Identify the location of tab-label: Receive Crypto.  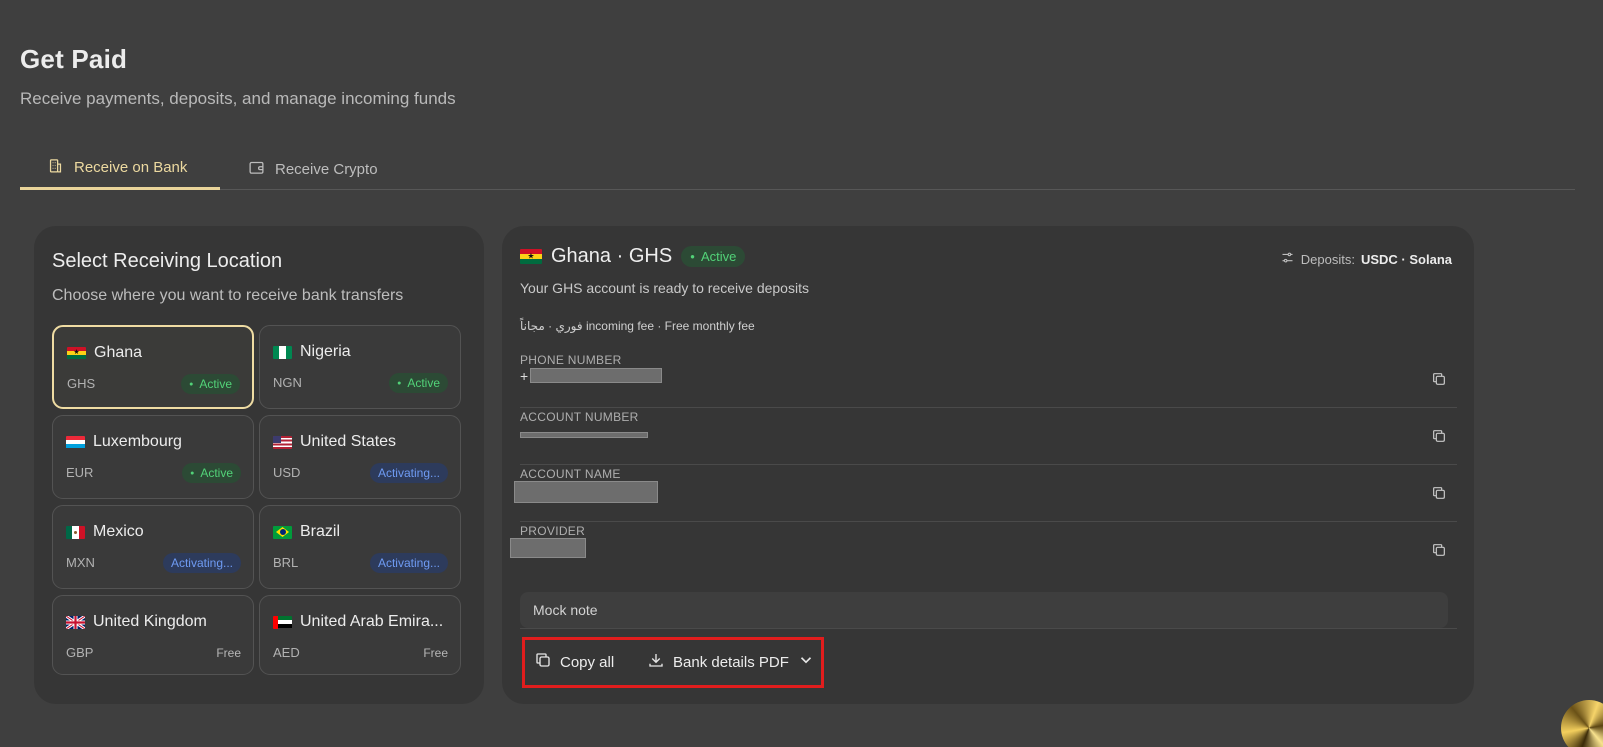
(326, 169).